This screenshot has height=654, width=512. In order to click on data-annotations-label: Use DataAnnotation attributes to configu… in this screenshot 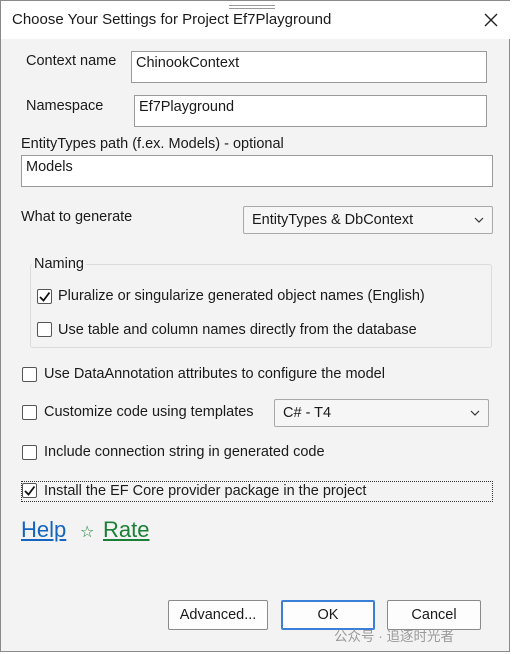, I will do `click(214, 374)`.